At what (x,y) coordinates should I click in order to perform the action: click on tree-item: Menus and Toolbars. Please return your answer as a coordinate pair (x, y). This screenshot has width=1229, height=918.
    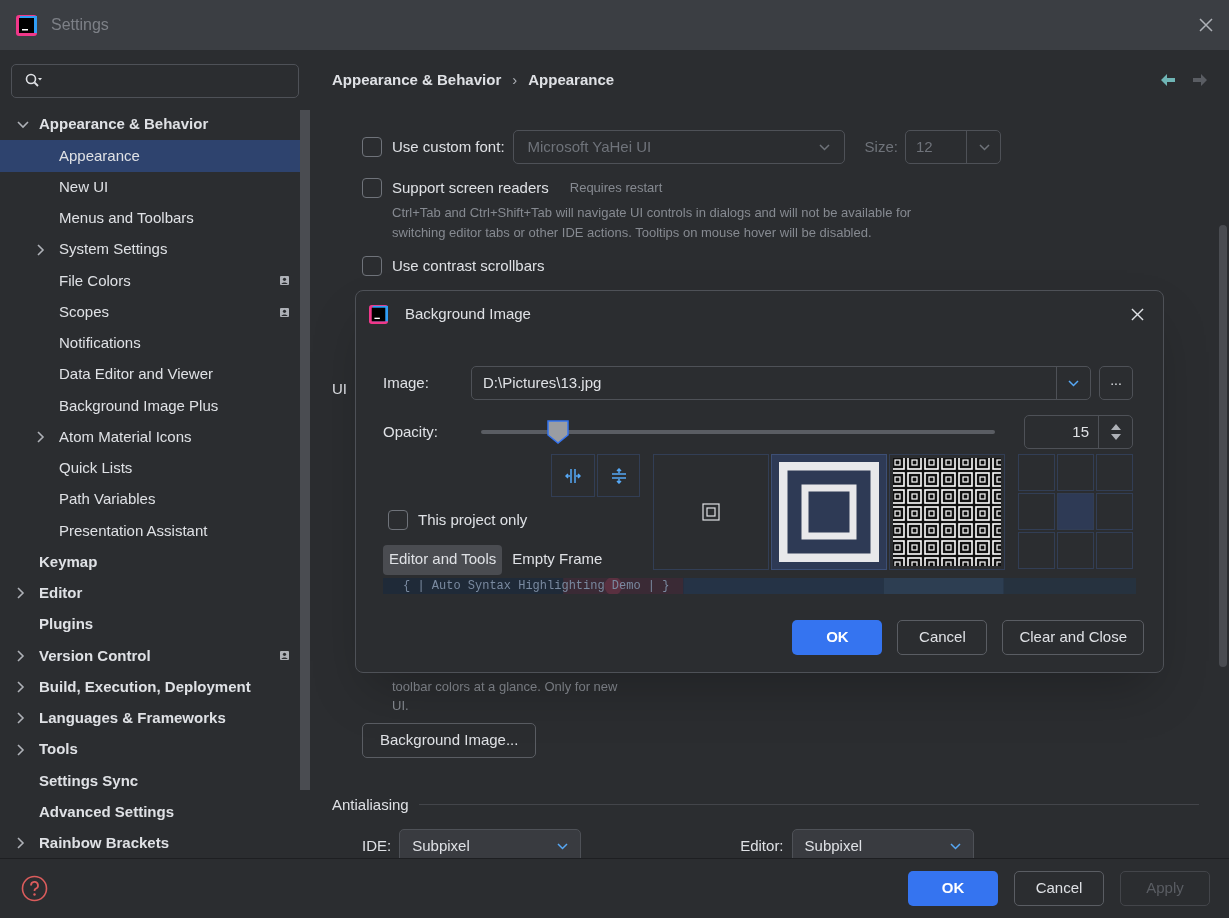
    Looking at the image, I should click on (150, 218).